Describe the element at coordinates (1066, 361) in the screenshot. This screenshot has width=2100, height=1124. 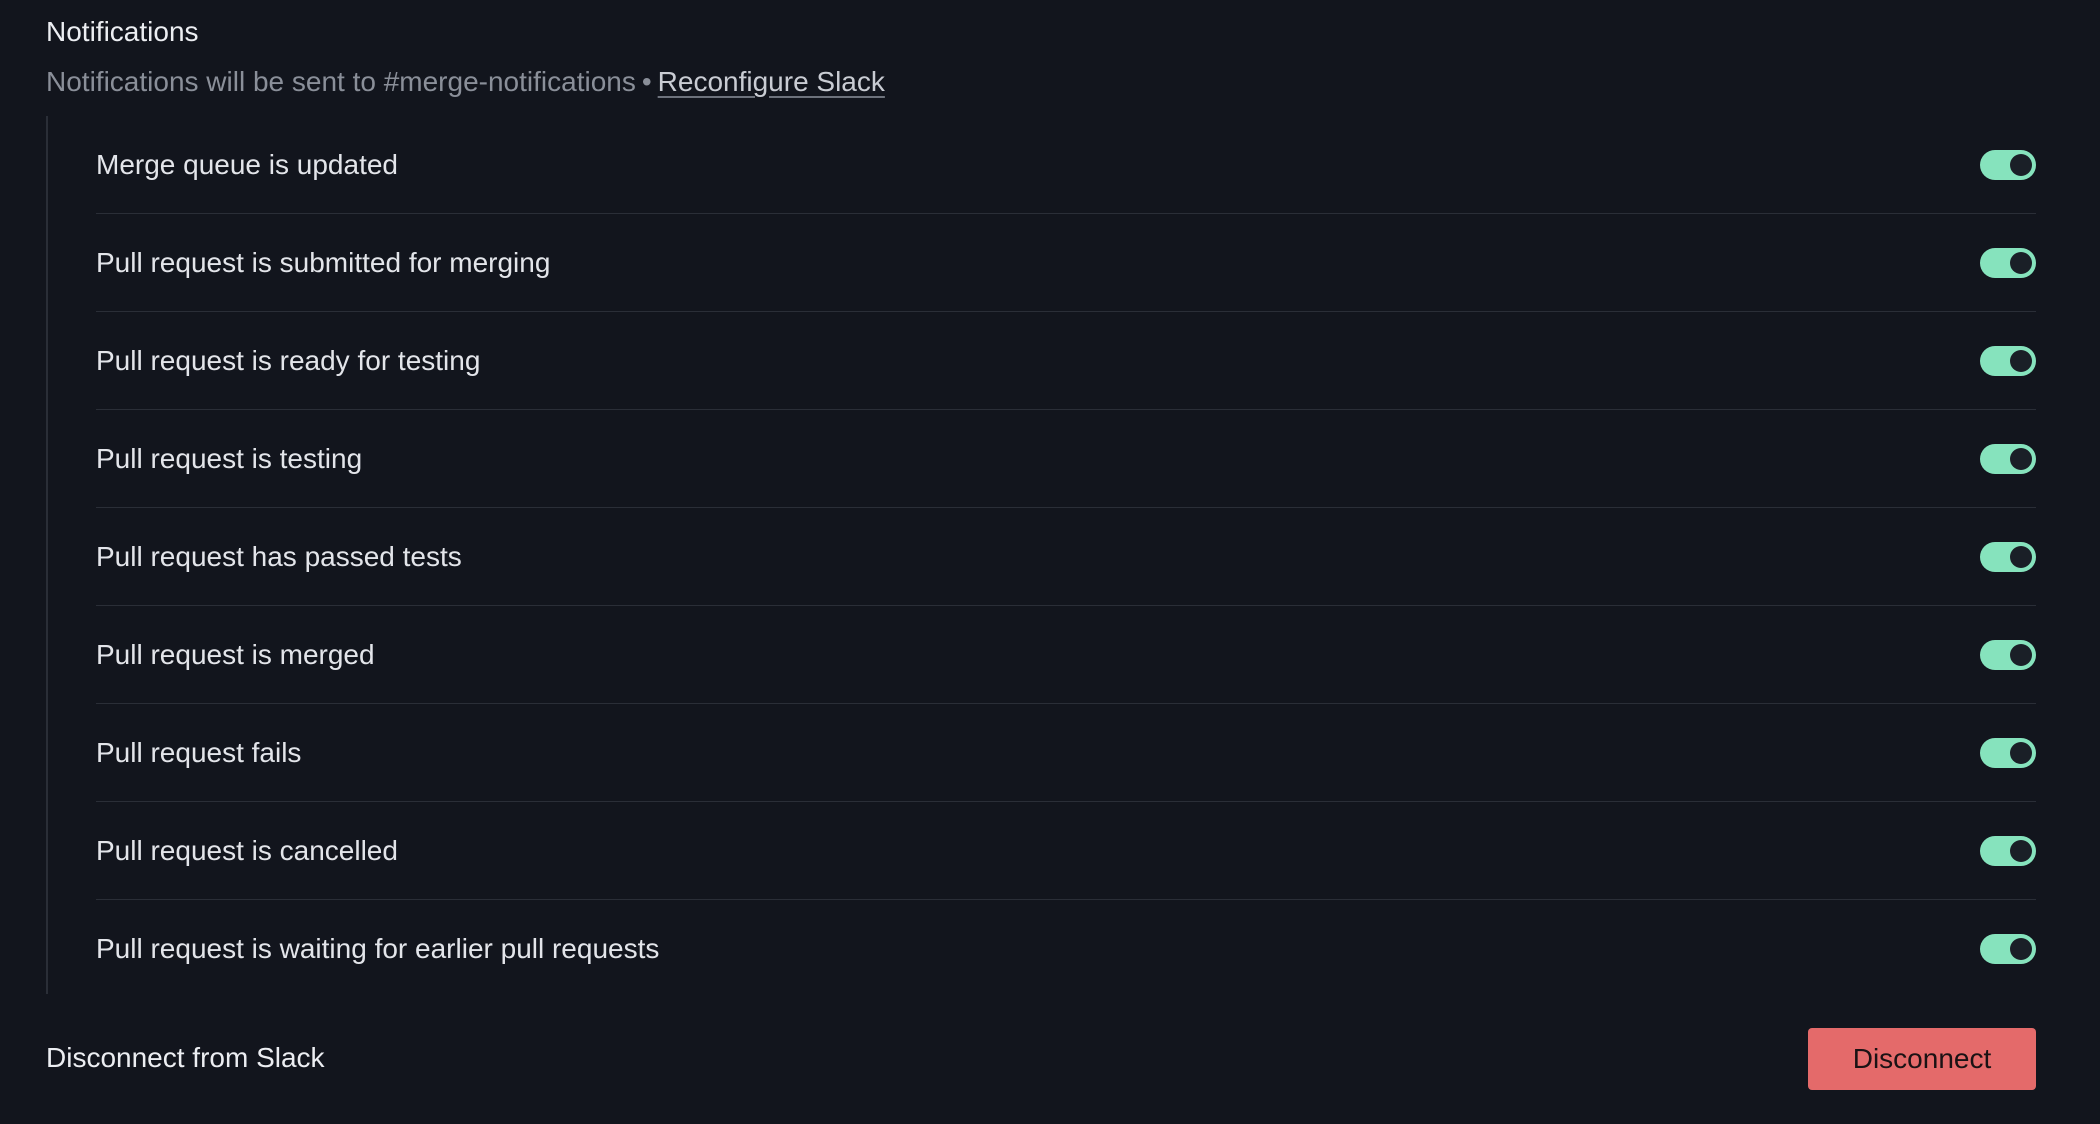
I see `list-item: Pull request is ready for testing` at that location.